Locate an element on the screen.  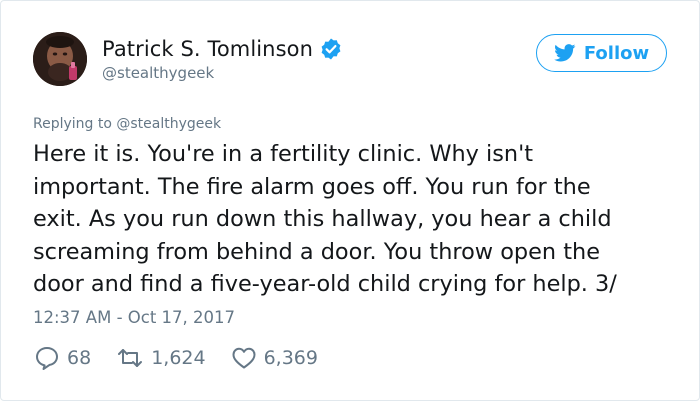
heart-icon is located at coordinates (244, 358).